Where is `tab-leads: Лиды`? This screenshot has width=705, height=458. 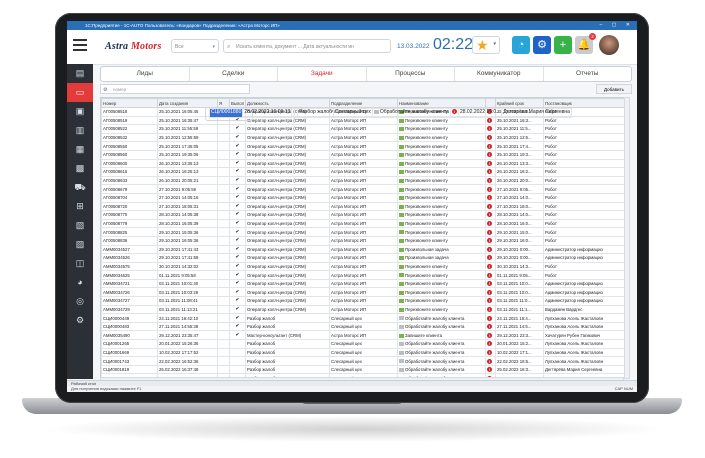
tab-leads: Лиды is located at coordinates (145, 74).